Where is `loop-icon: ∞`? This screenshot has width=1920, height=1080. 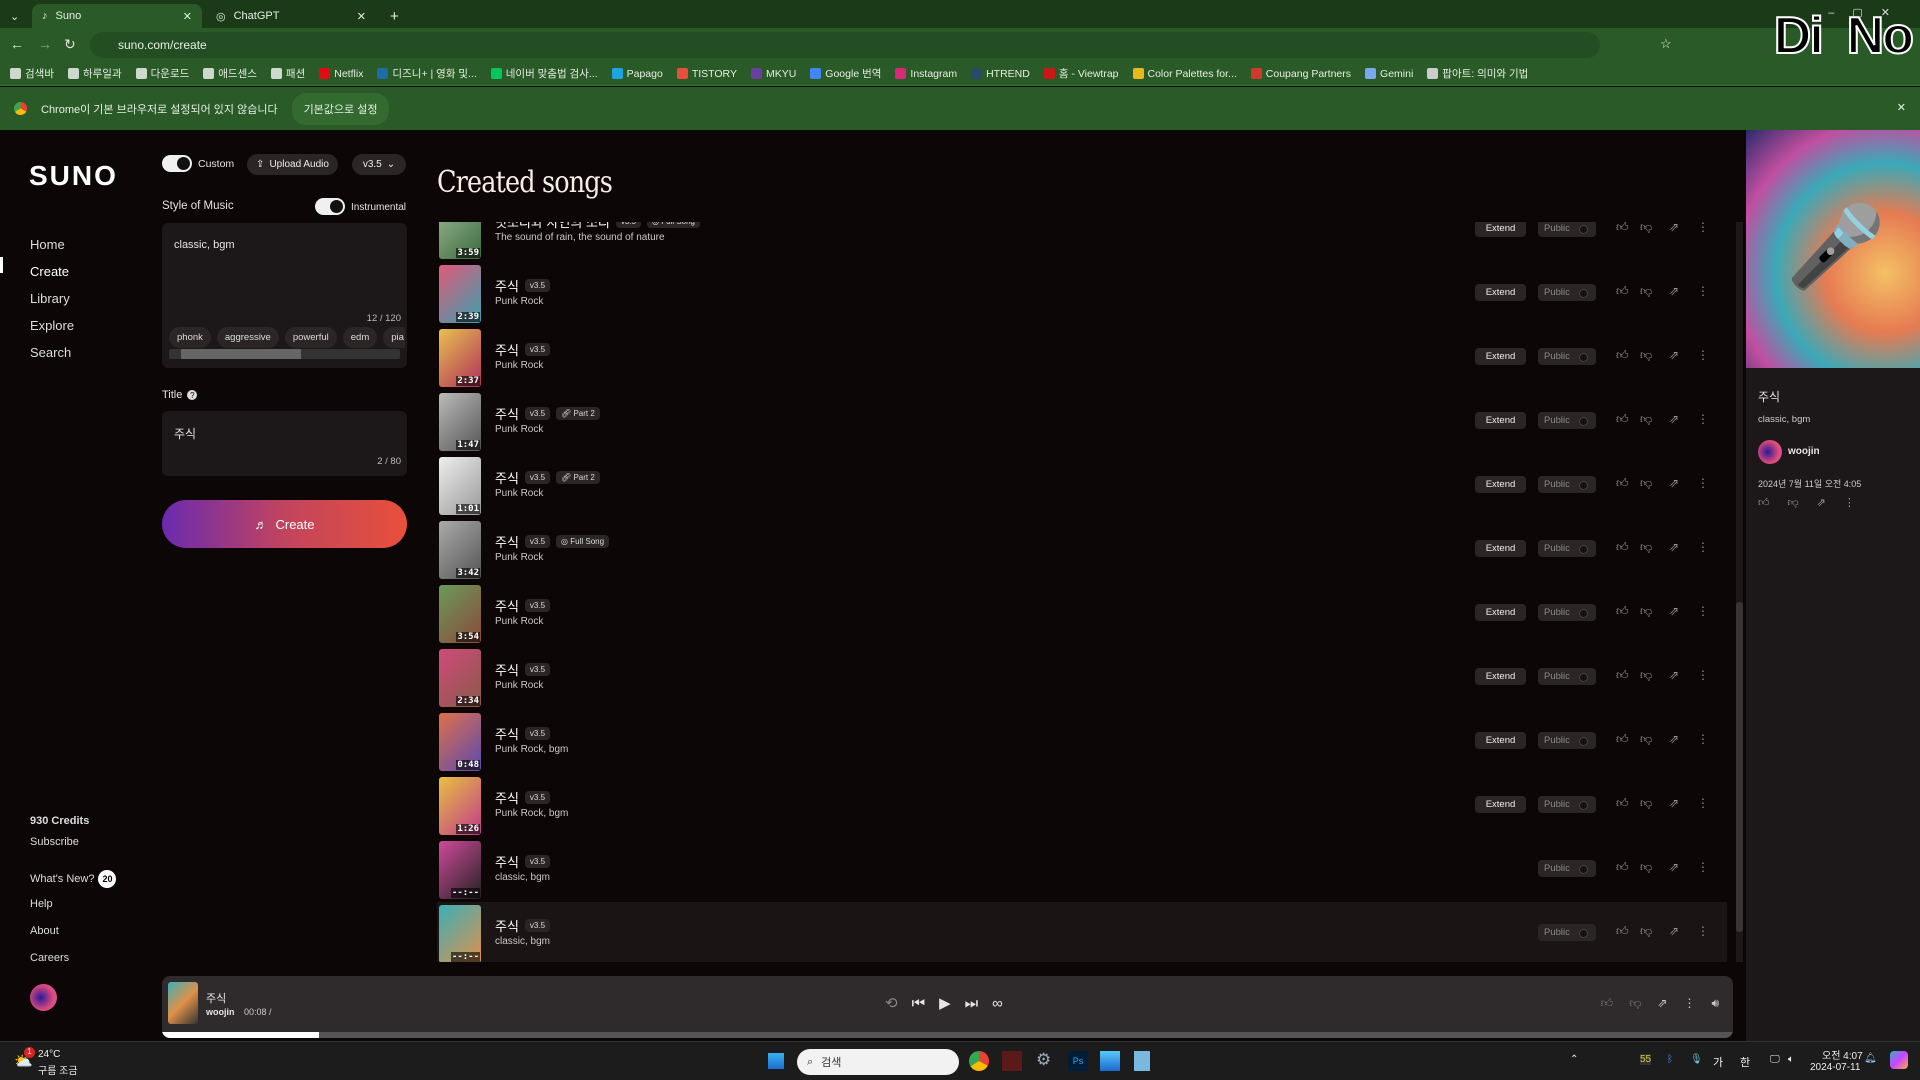
loop-icon: ∞ is located at coordinates (997, 1003).